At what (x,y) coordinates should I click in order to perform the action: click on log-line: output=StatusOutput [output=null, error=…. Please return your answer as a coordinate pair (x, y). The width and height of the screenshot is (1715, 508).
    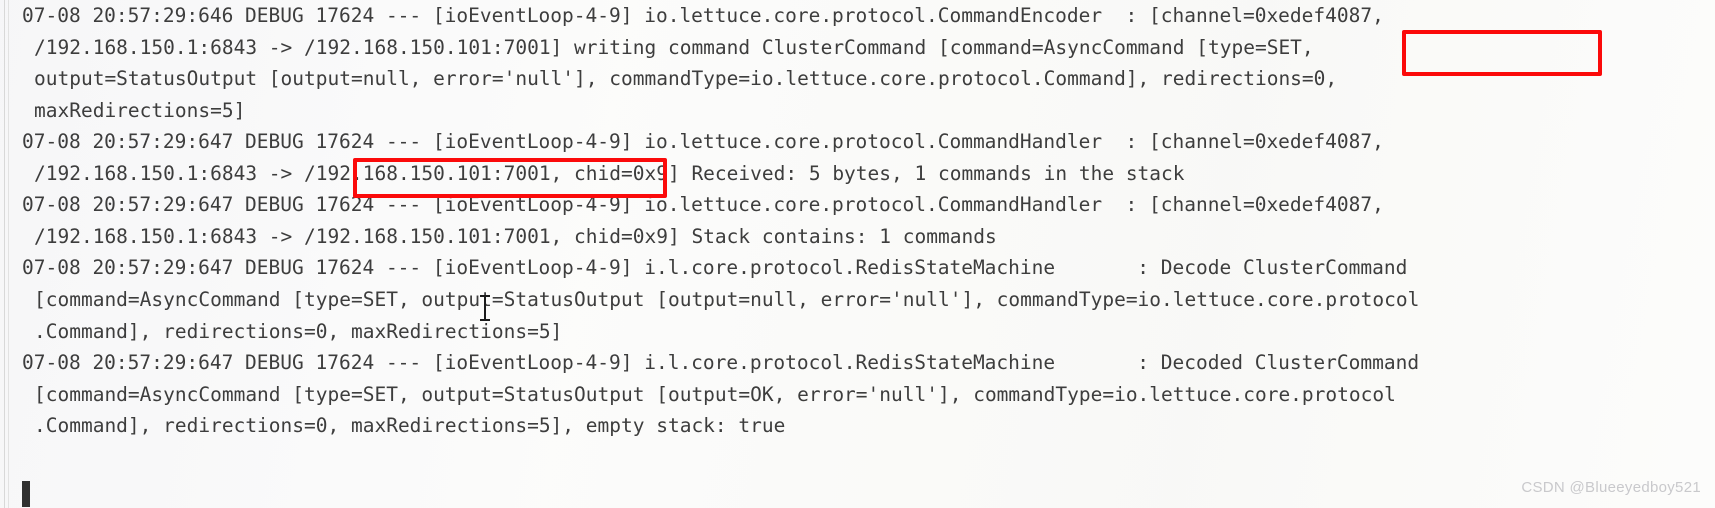
    Looking at the image, I should click on (686, 79).